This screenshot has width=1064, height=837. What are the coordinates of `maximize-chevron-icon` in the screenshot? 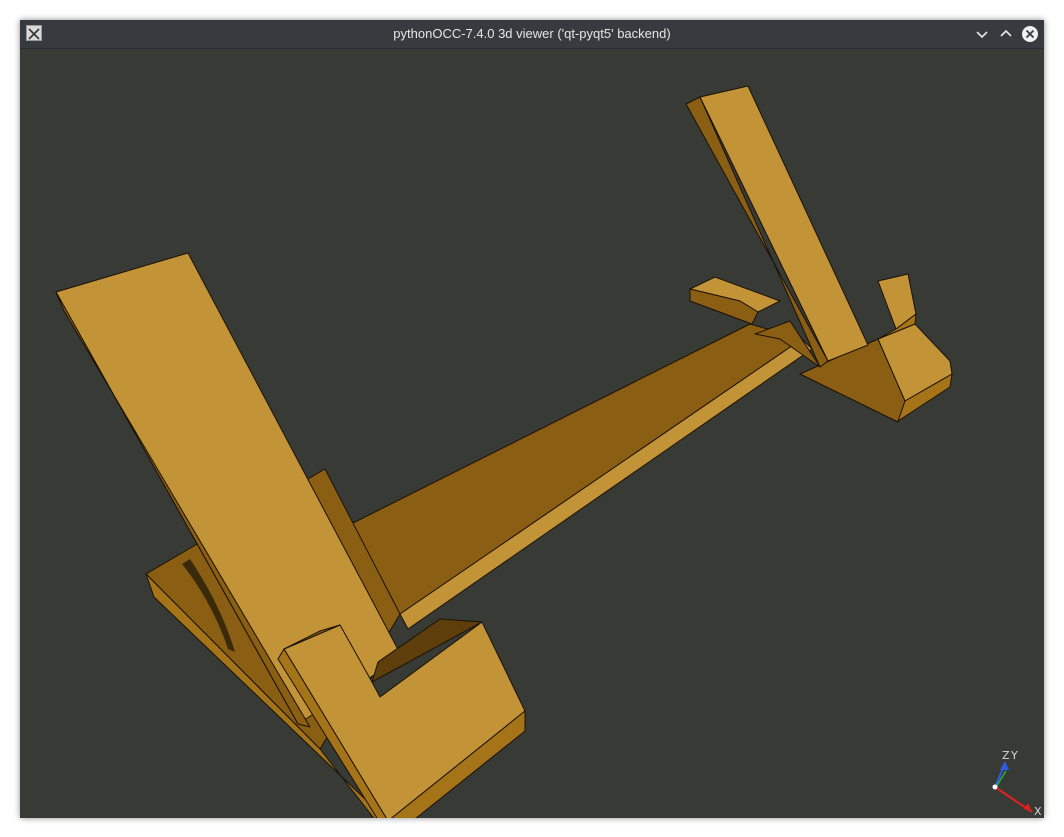 It's located at (1006, 33).